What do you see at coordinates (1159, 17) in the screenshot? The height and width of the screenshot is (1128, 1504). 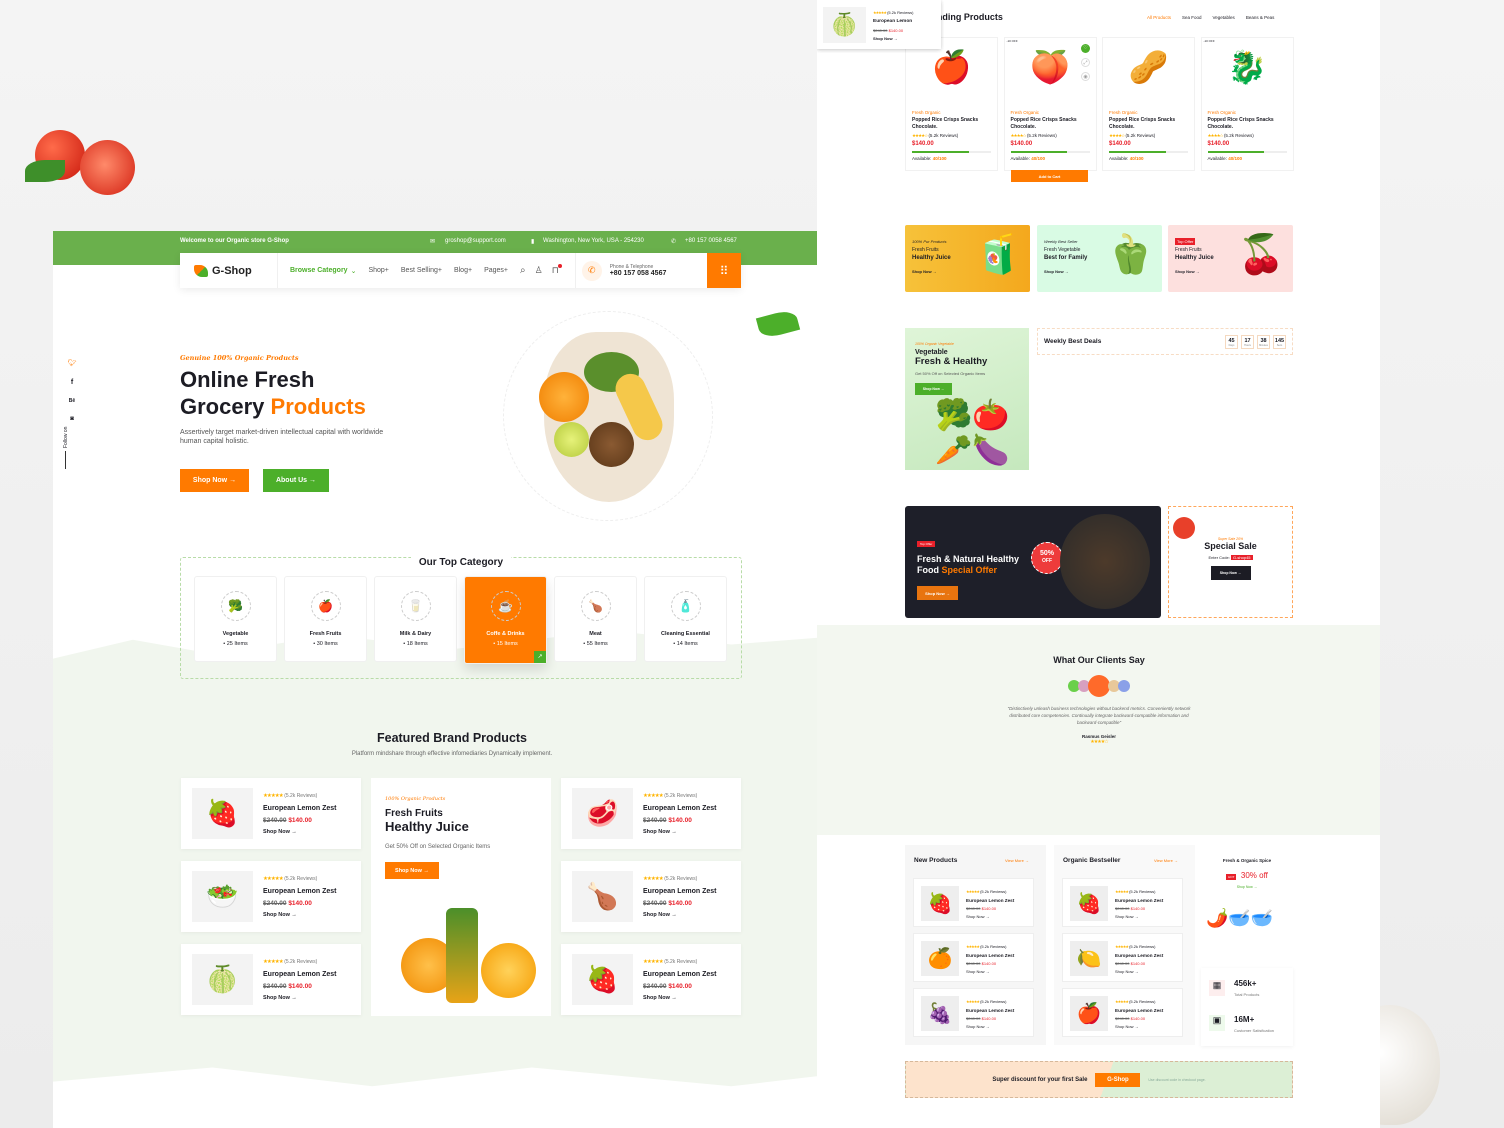 I see `tab-all-products: All Products` at bounding box center [1159, 17].